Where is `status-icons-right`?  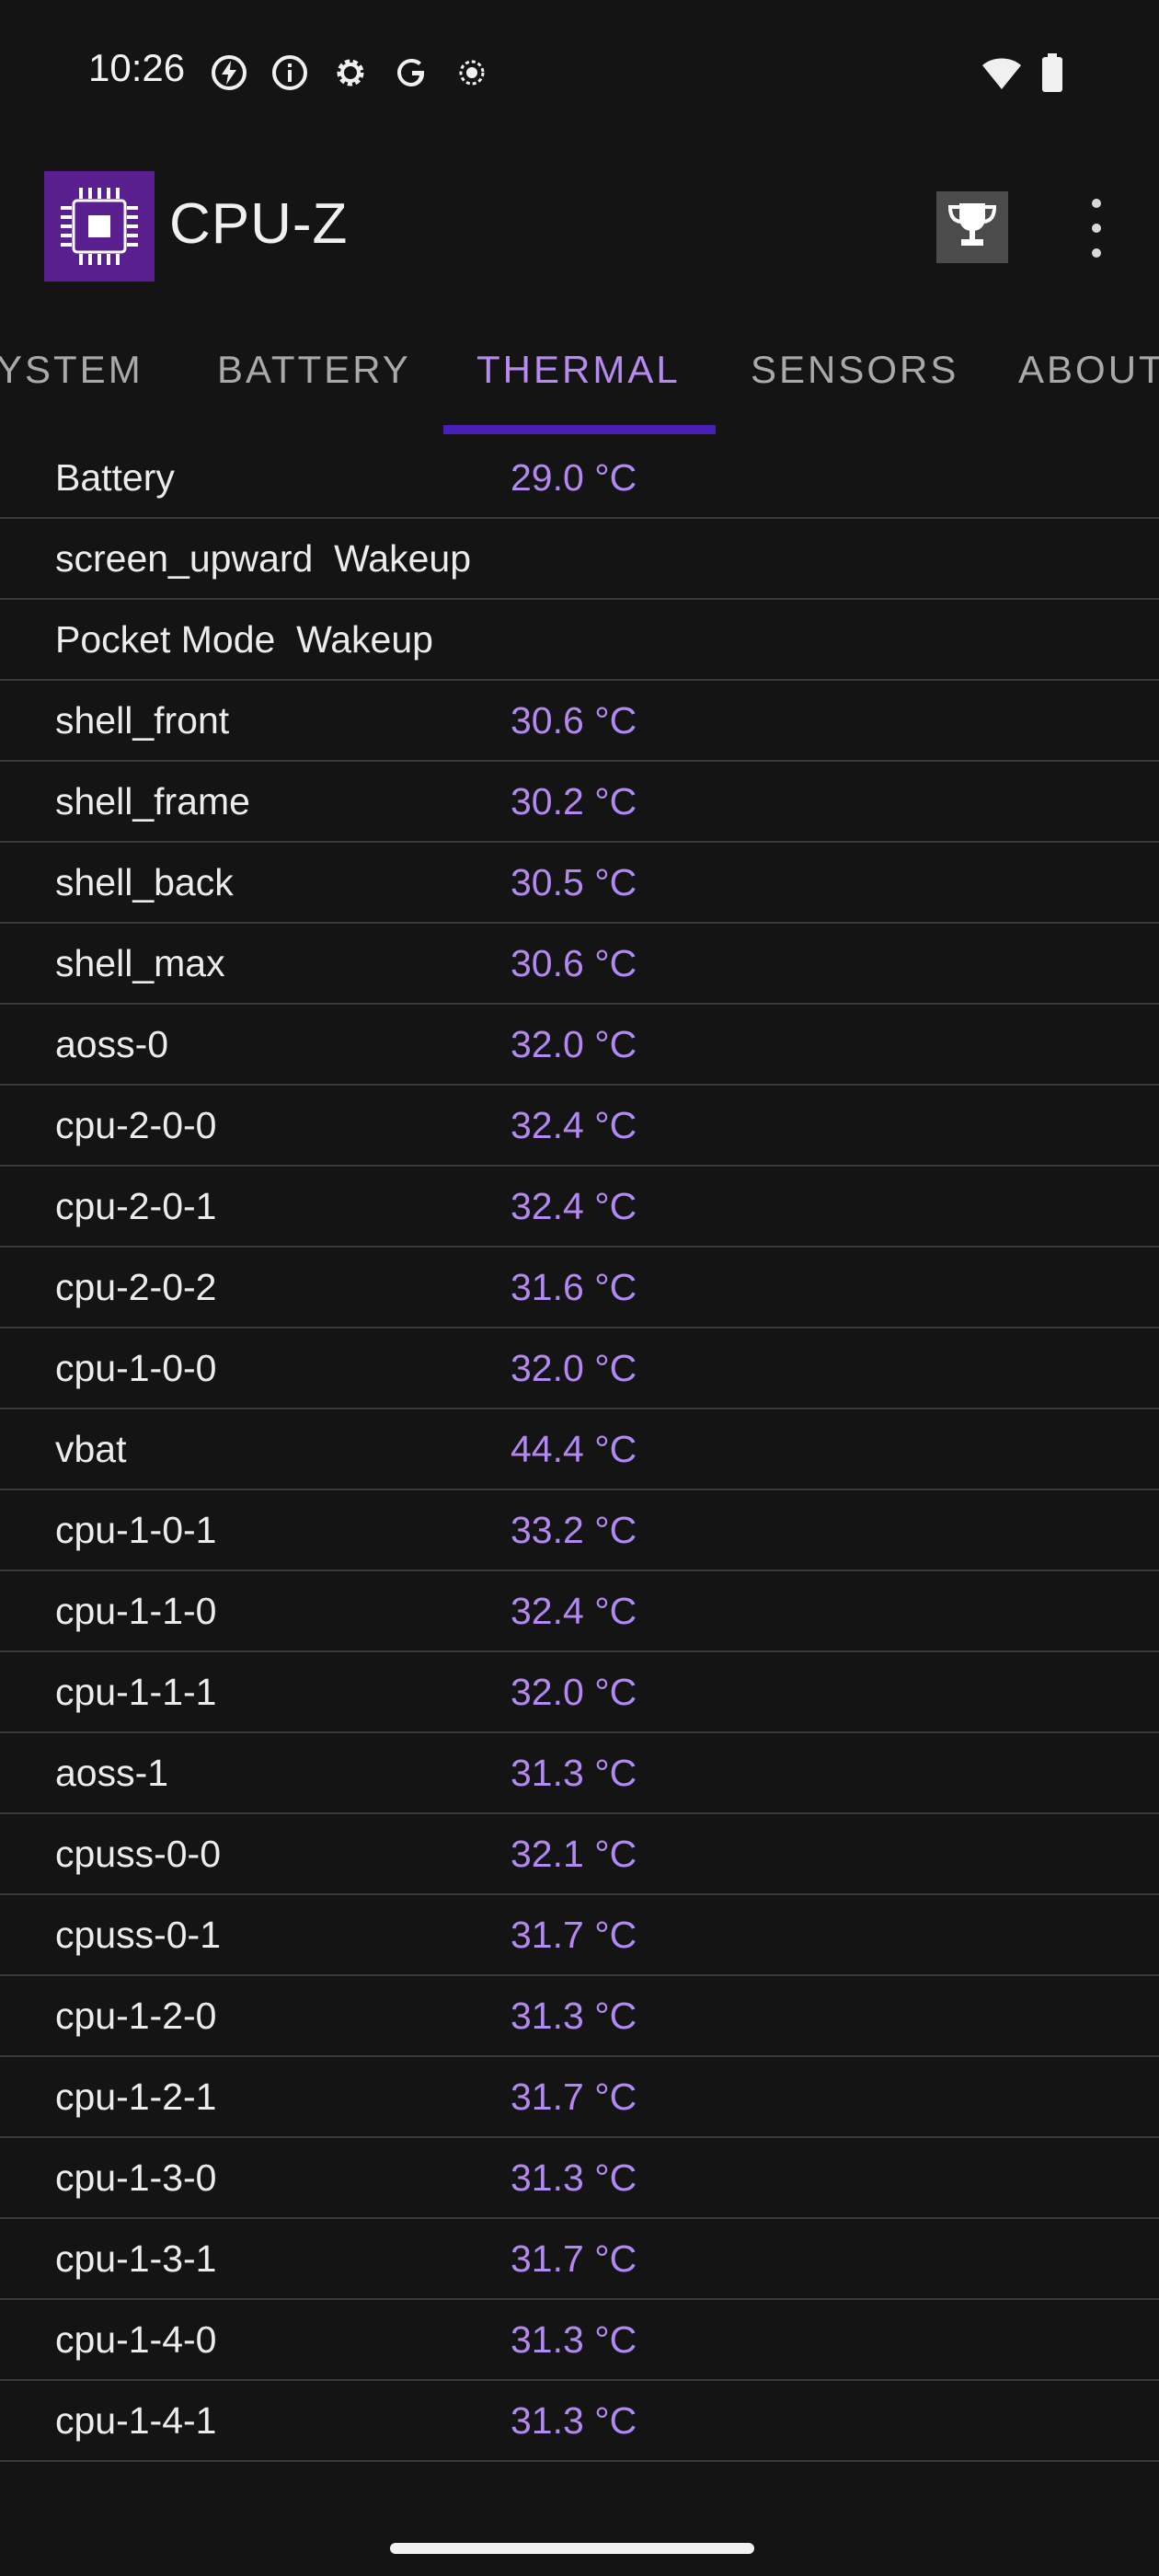
status-icons-right is located at coordinates (1022, 75).